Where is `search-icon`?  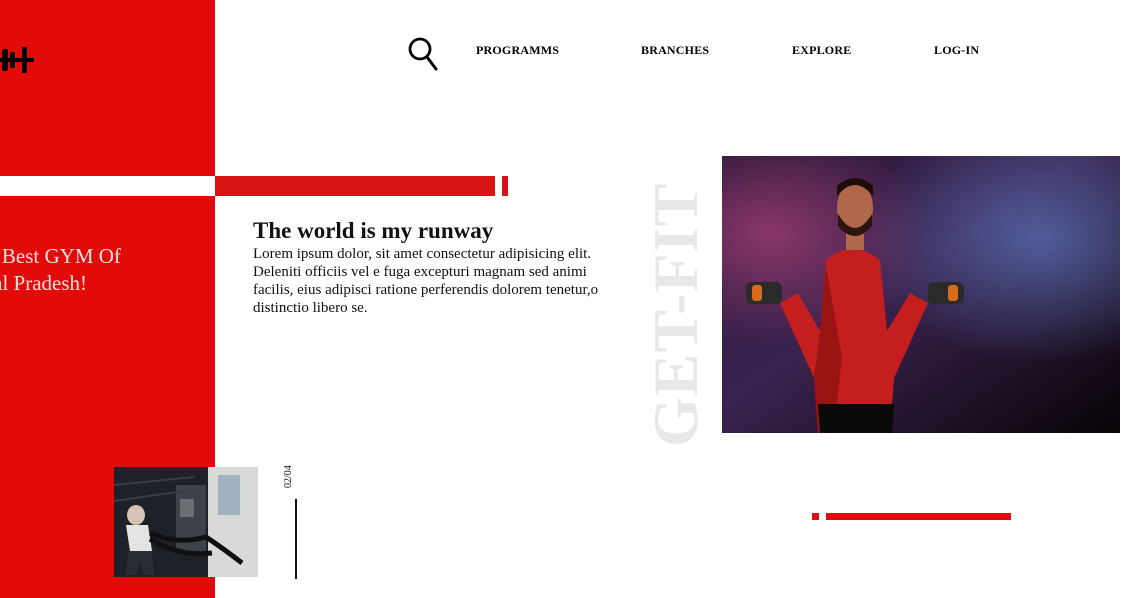
search-icon is located at coordinates (423, 54).